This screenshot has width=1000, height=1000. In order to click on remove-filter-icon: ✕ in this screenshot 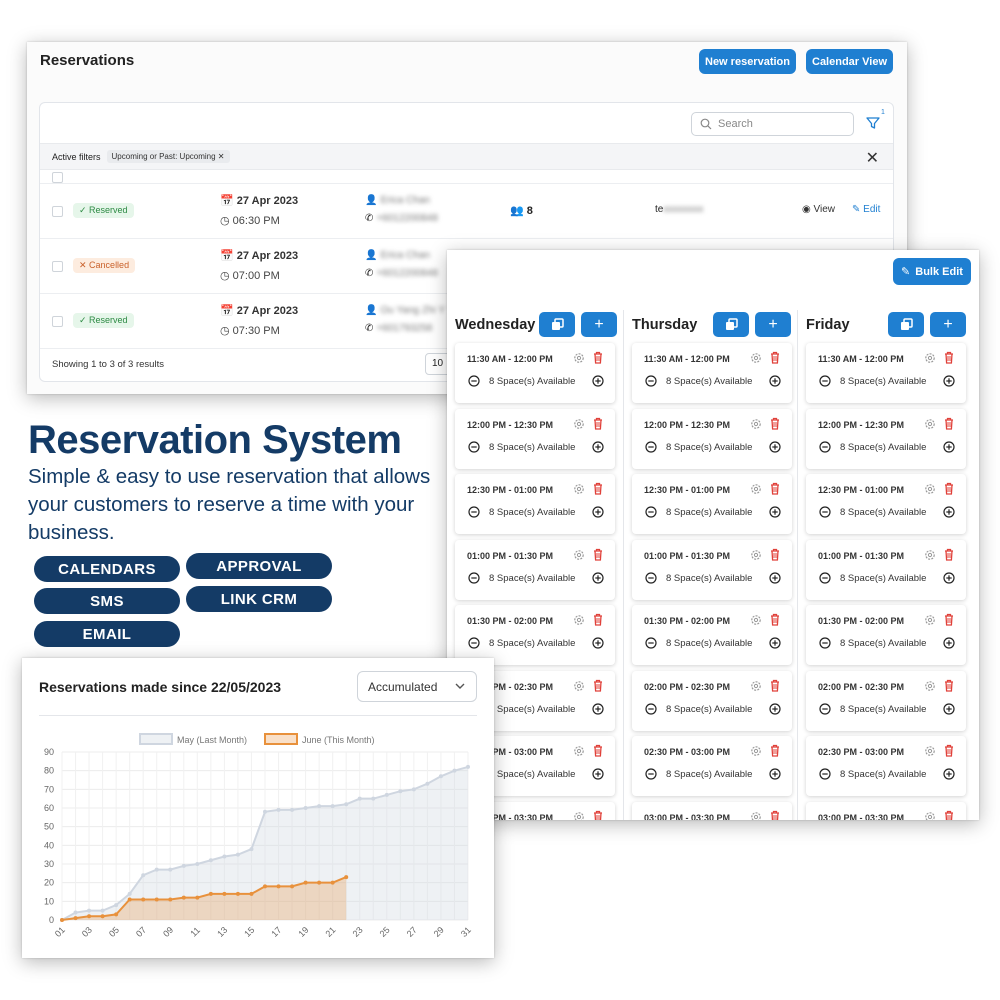, I will do `click(221, 156)`.